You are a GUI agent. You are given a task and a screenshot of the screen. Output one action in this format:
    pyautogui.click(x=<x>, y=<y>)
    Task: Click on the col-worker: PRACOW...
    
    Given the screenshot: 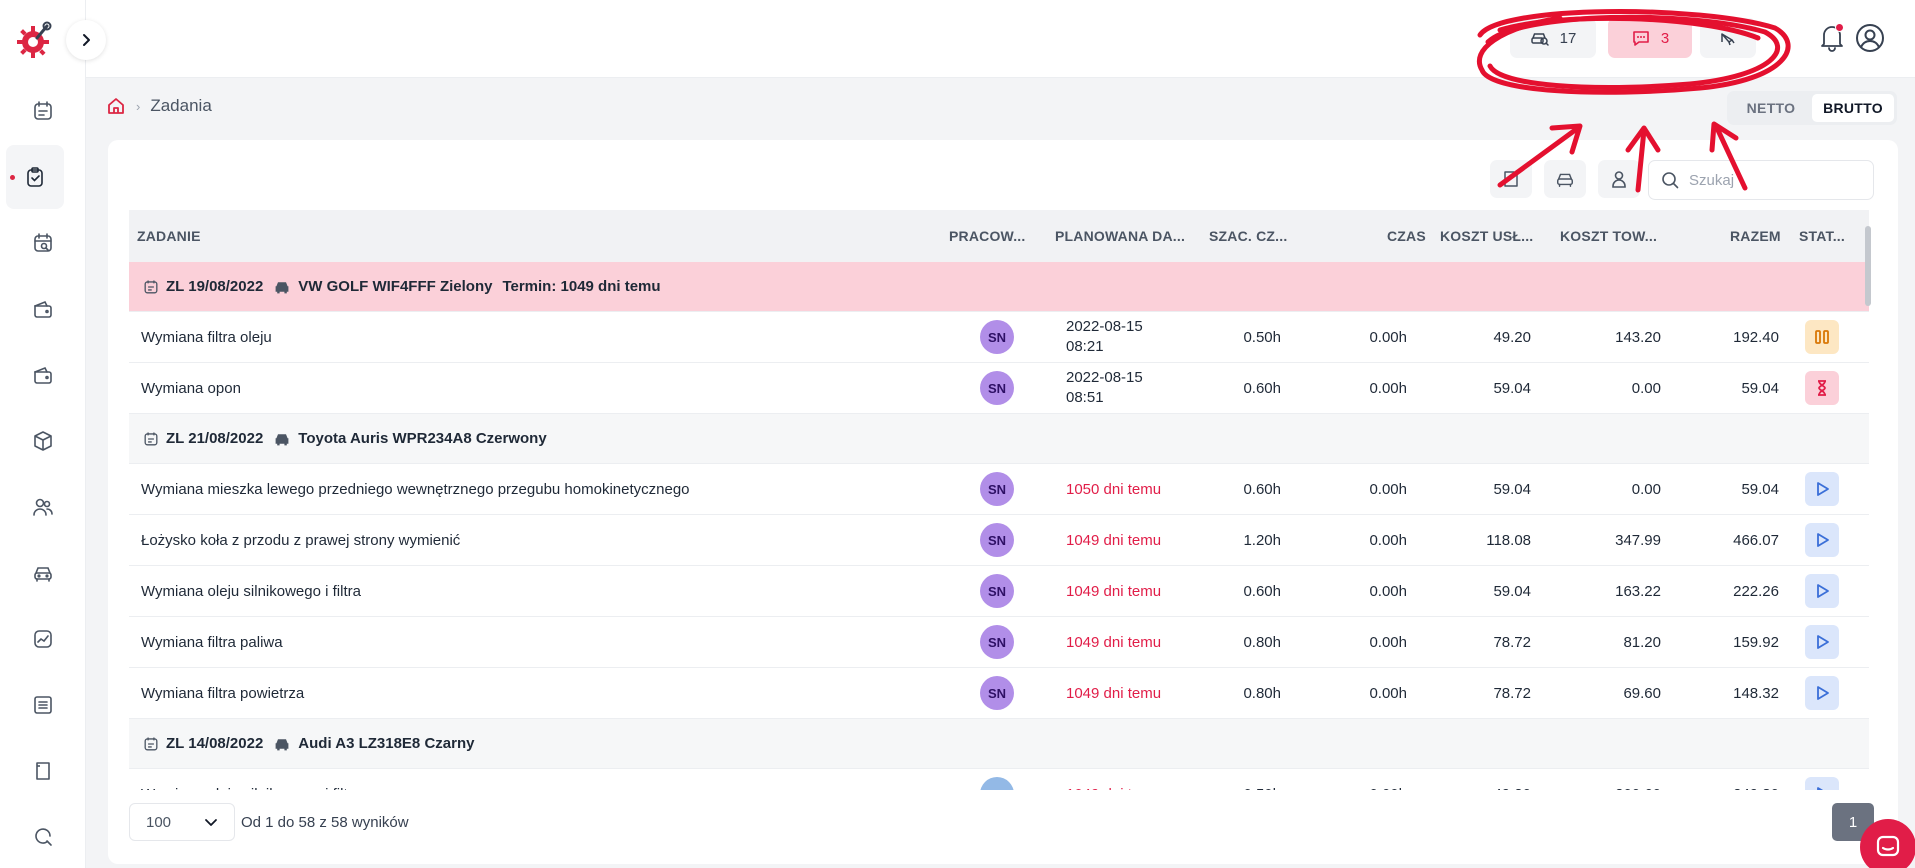 What is the action you would take?
    pyautogui.click(x=987, y=236)
    